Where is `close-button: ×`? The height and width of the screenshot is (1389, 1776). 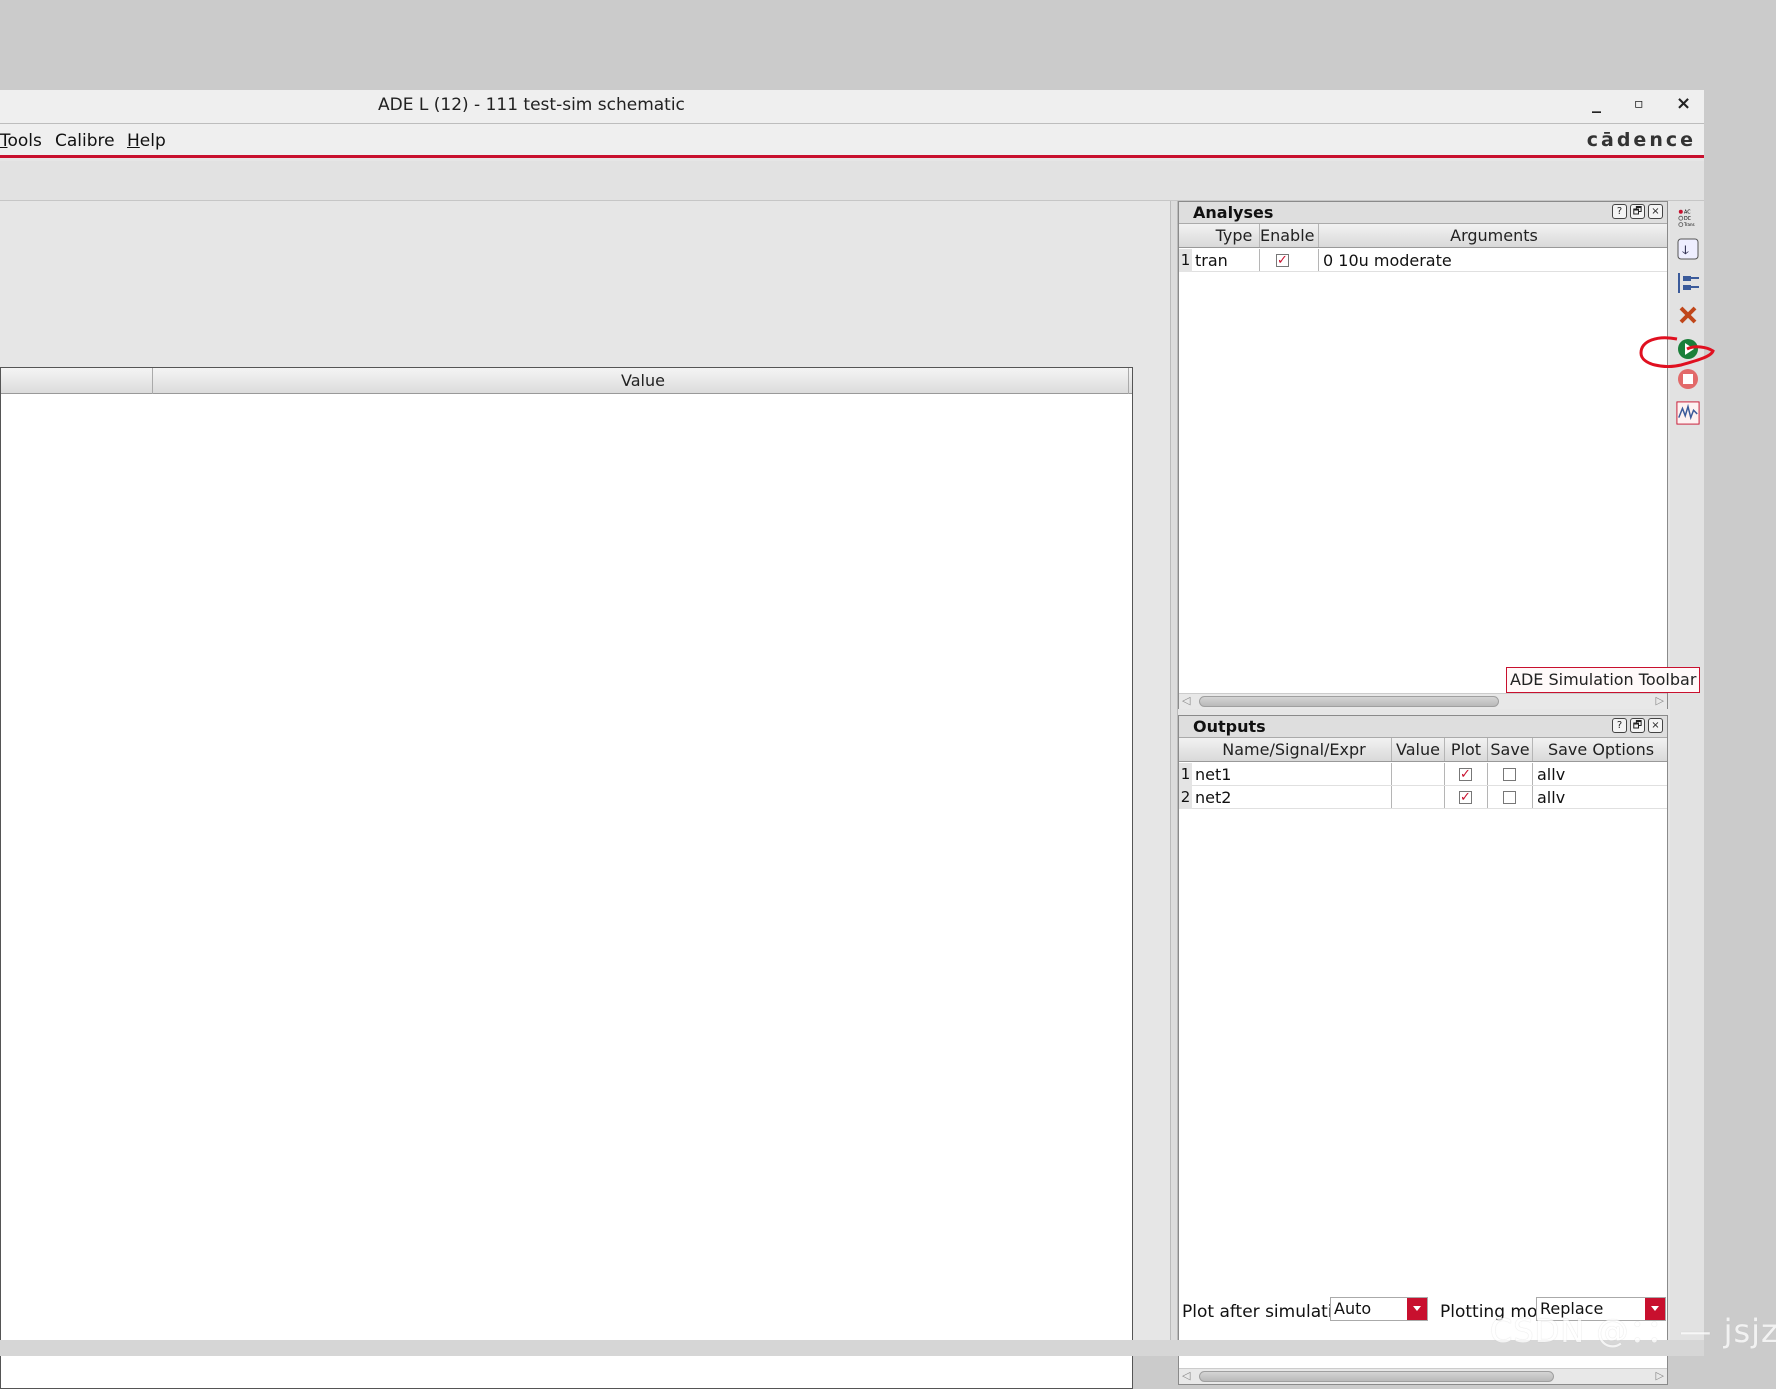
close-button: × is located at coordinates (1683, 103).